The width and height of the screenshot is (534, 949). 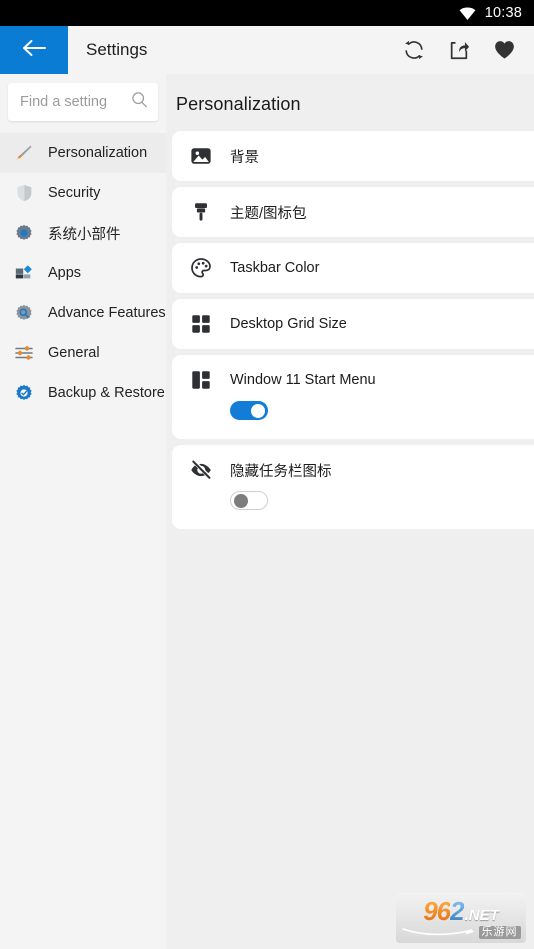 I want to click on grid-four-icon, so click(x=201, y=324).